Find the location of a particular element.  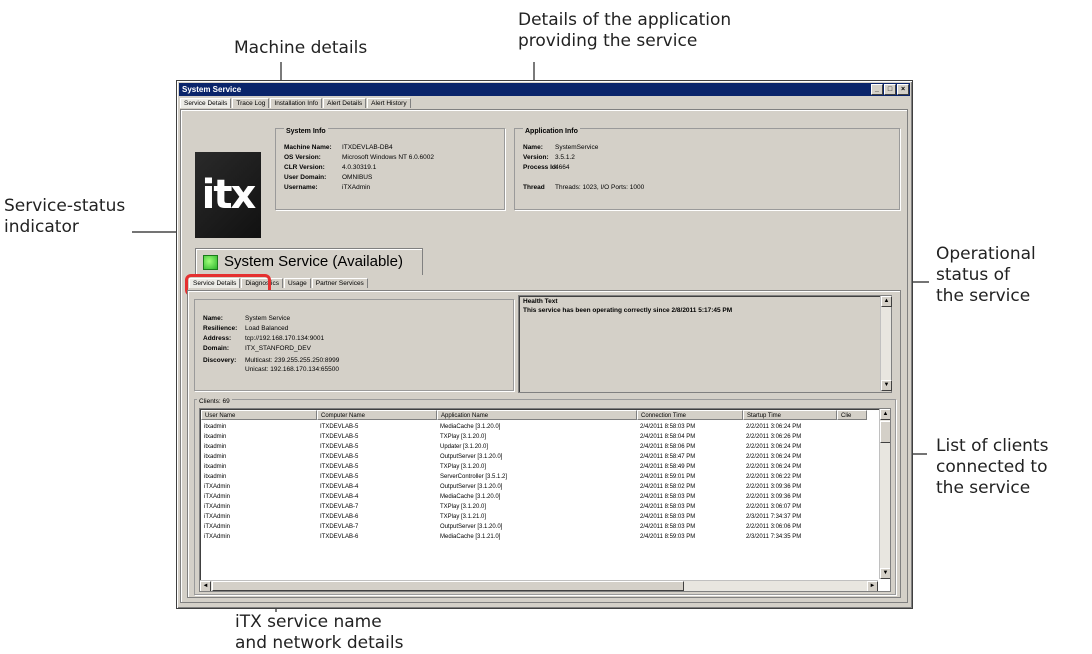

table-cell: 2/2/2011 3:06:26 PM is located at coordinates (774, 437).